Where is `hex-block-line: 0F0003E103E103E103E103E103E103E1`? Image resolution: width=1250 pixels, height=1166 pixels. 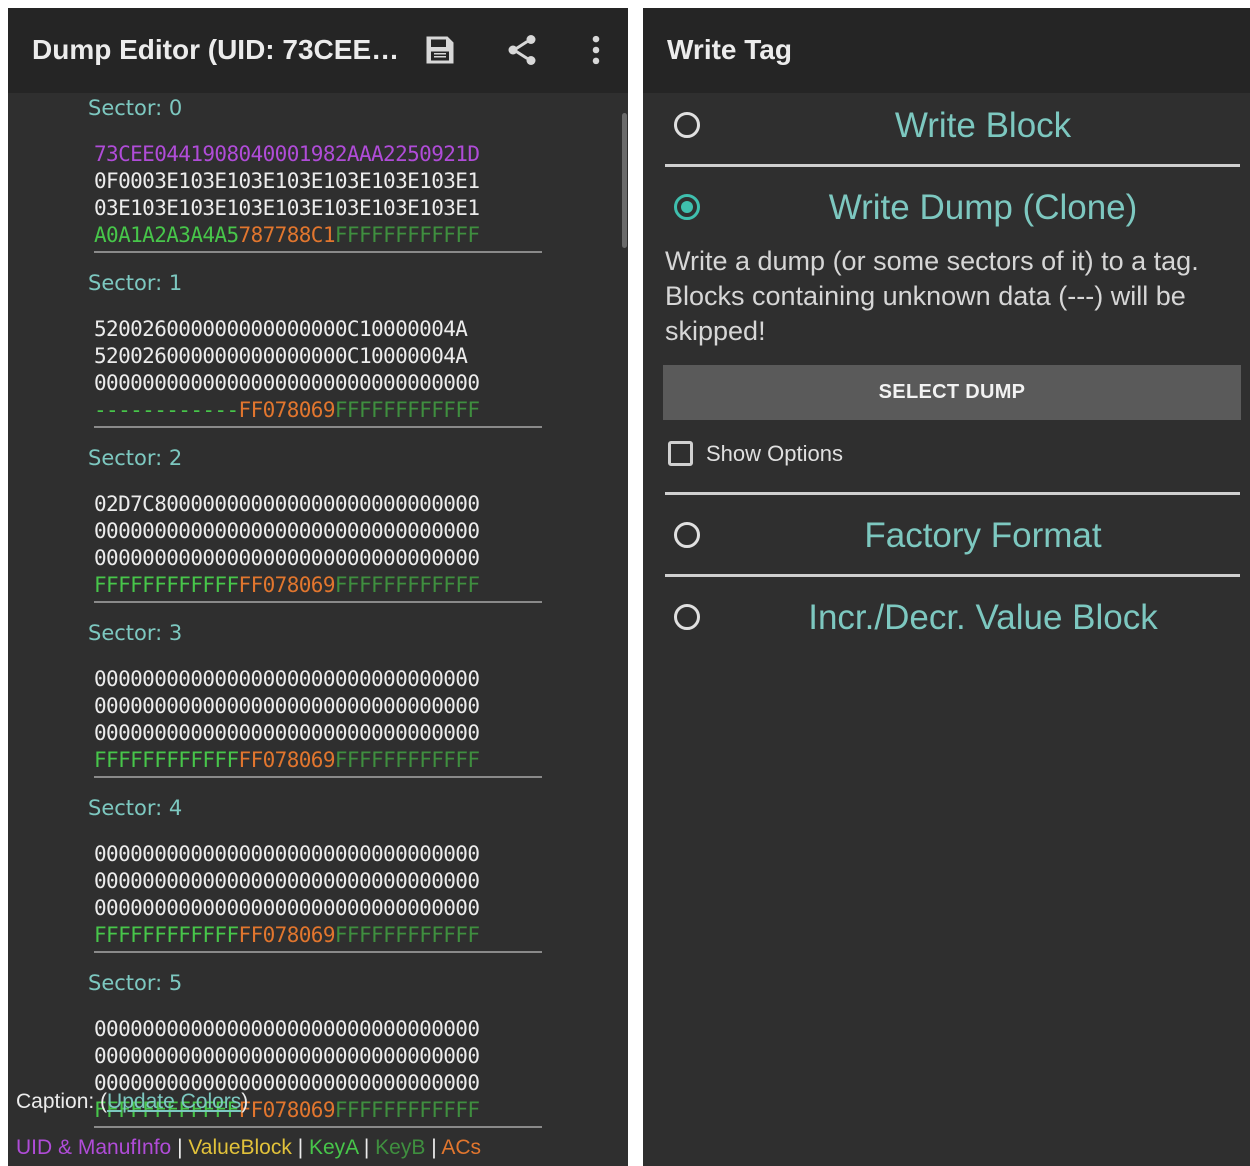
hex-block-line: 0F0003E103E103E103E103E103E103E1 is located at coordinates (287, 181).